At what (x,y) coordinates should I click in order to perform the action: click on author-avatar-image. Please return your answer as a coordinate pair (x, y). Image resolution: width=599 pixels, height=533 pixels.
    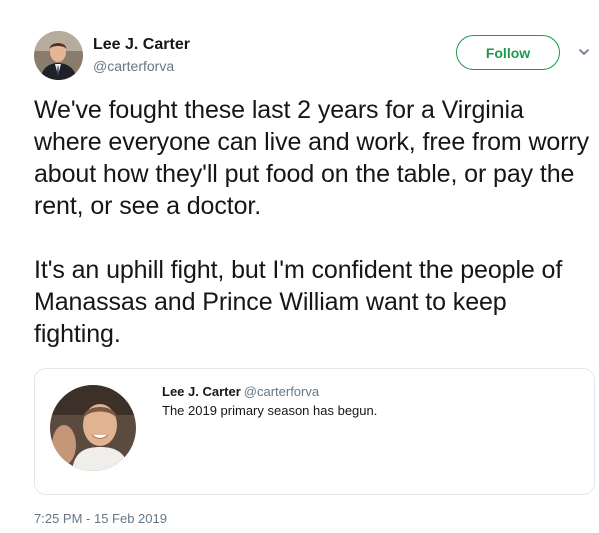
    Looking at the image, I should click on (58, 55).